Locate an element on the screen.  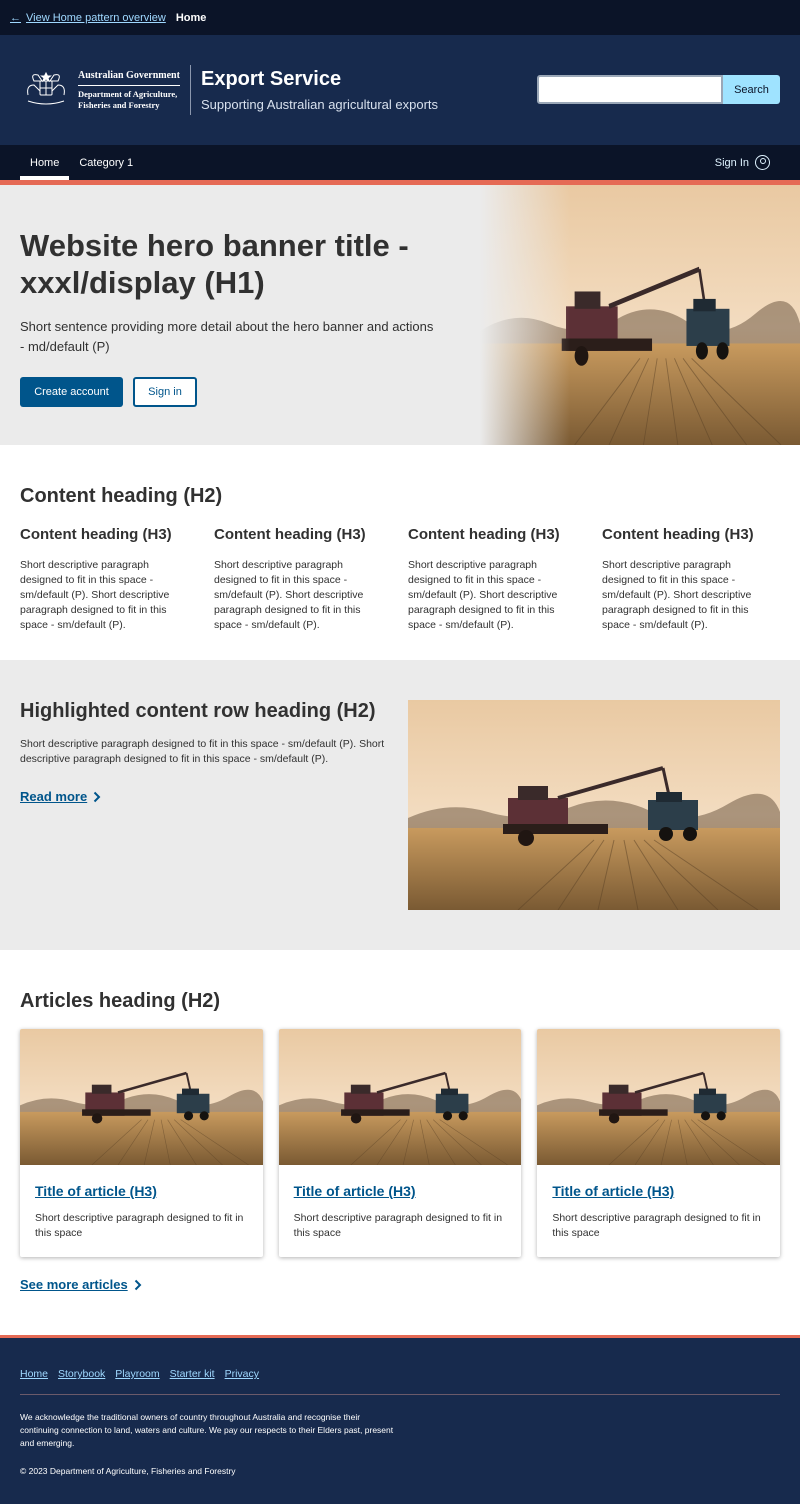
footer-link-home: Home is located at coordinates (34, 1374).